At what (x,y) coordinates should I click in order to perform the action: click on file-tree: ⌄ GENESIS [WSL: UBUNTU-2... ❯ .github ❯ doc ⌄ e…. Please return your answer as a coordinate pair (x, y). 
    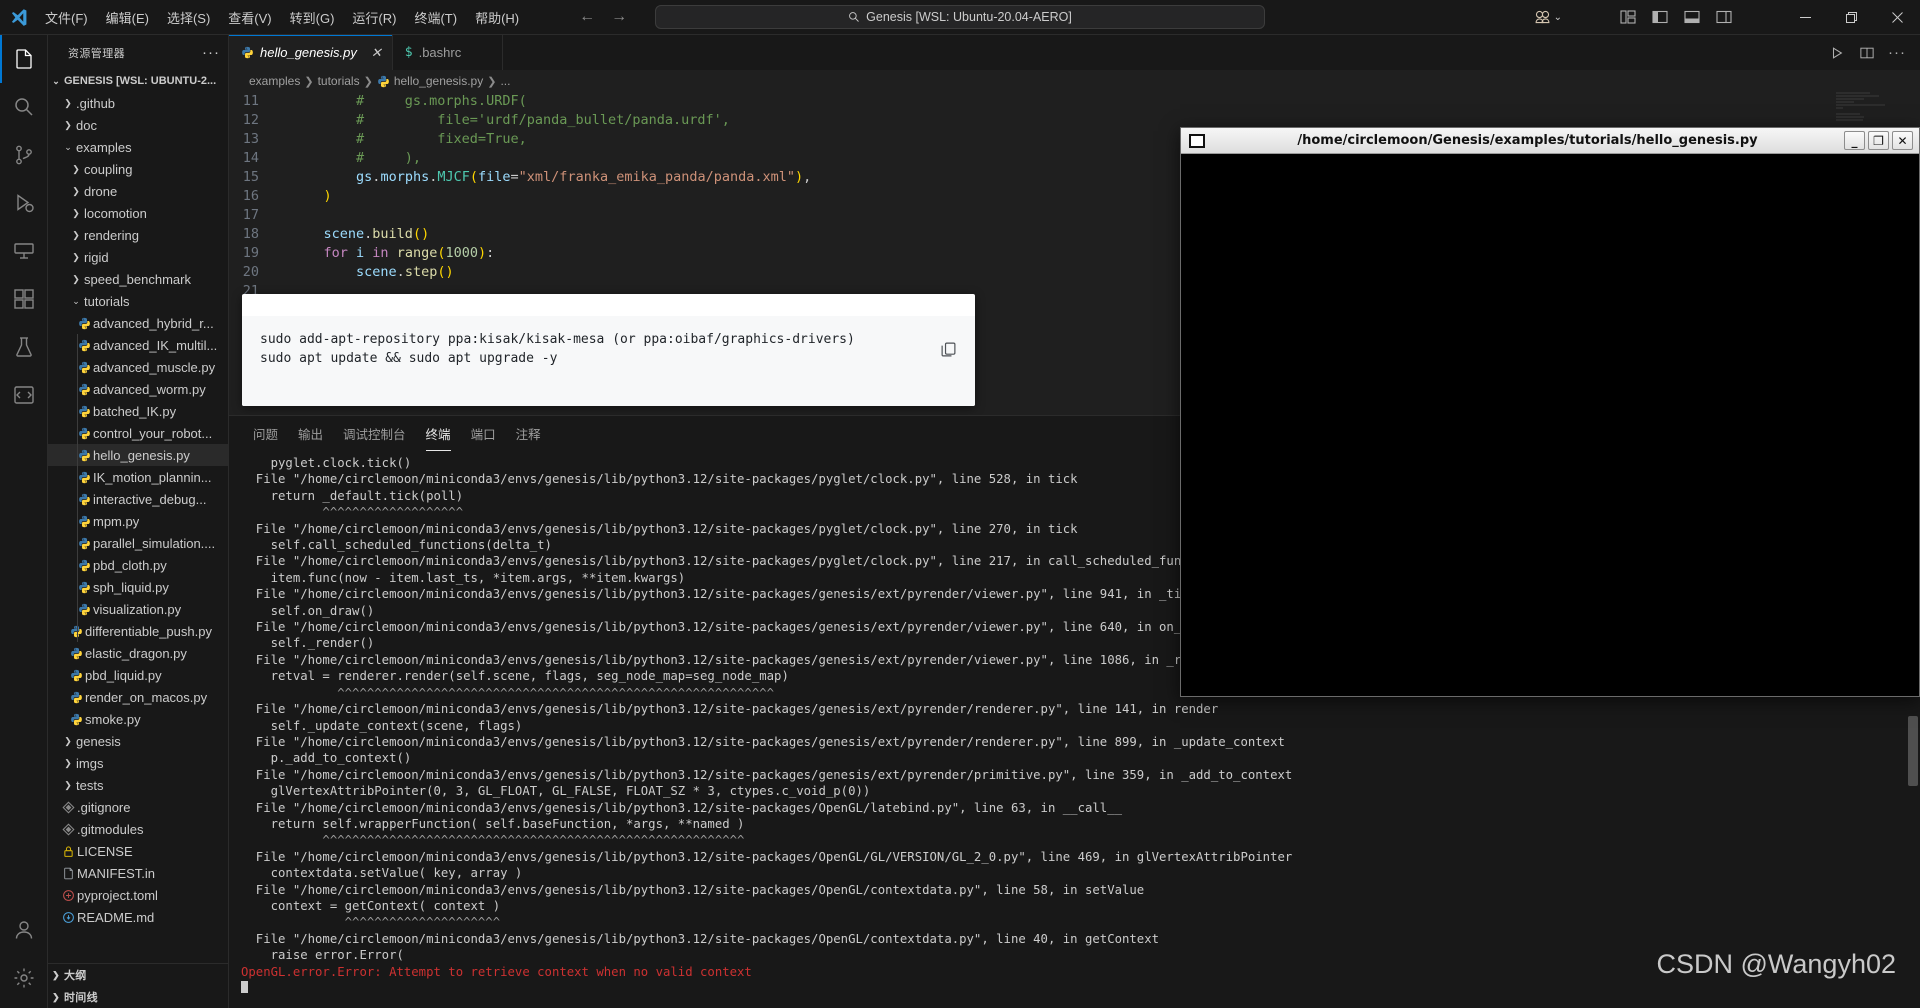
    Looking at the image, I should click on (138, 516).